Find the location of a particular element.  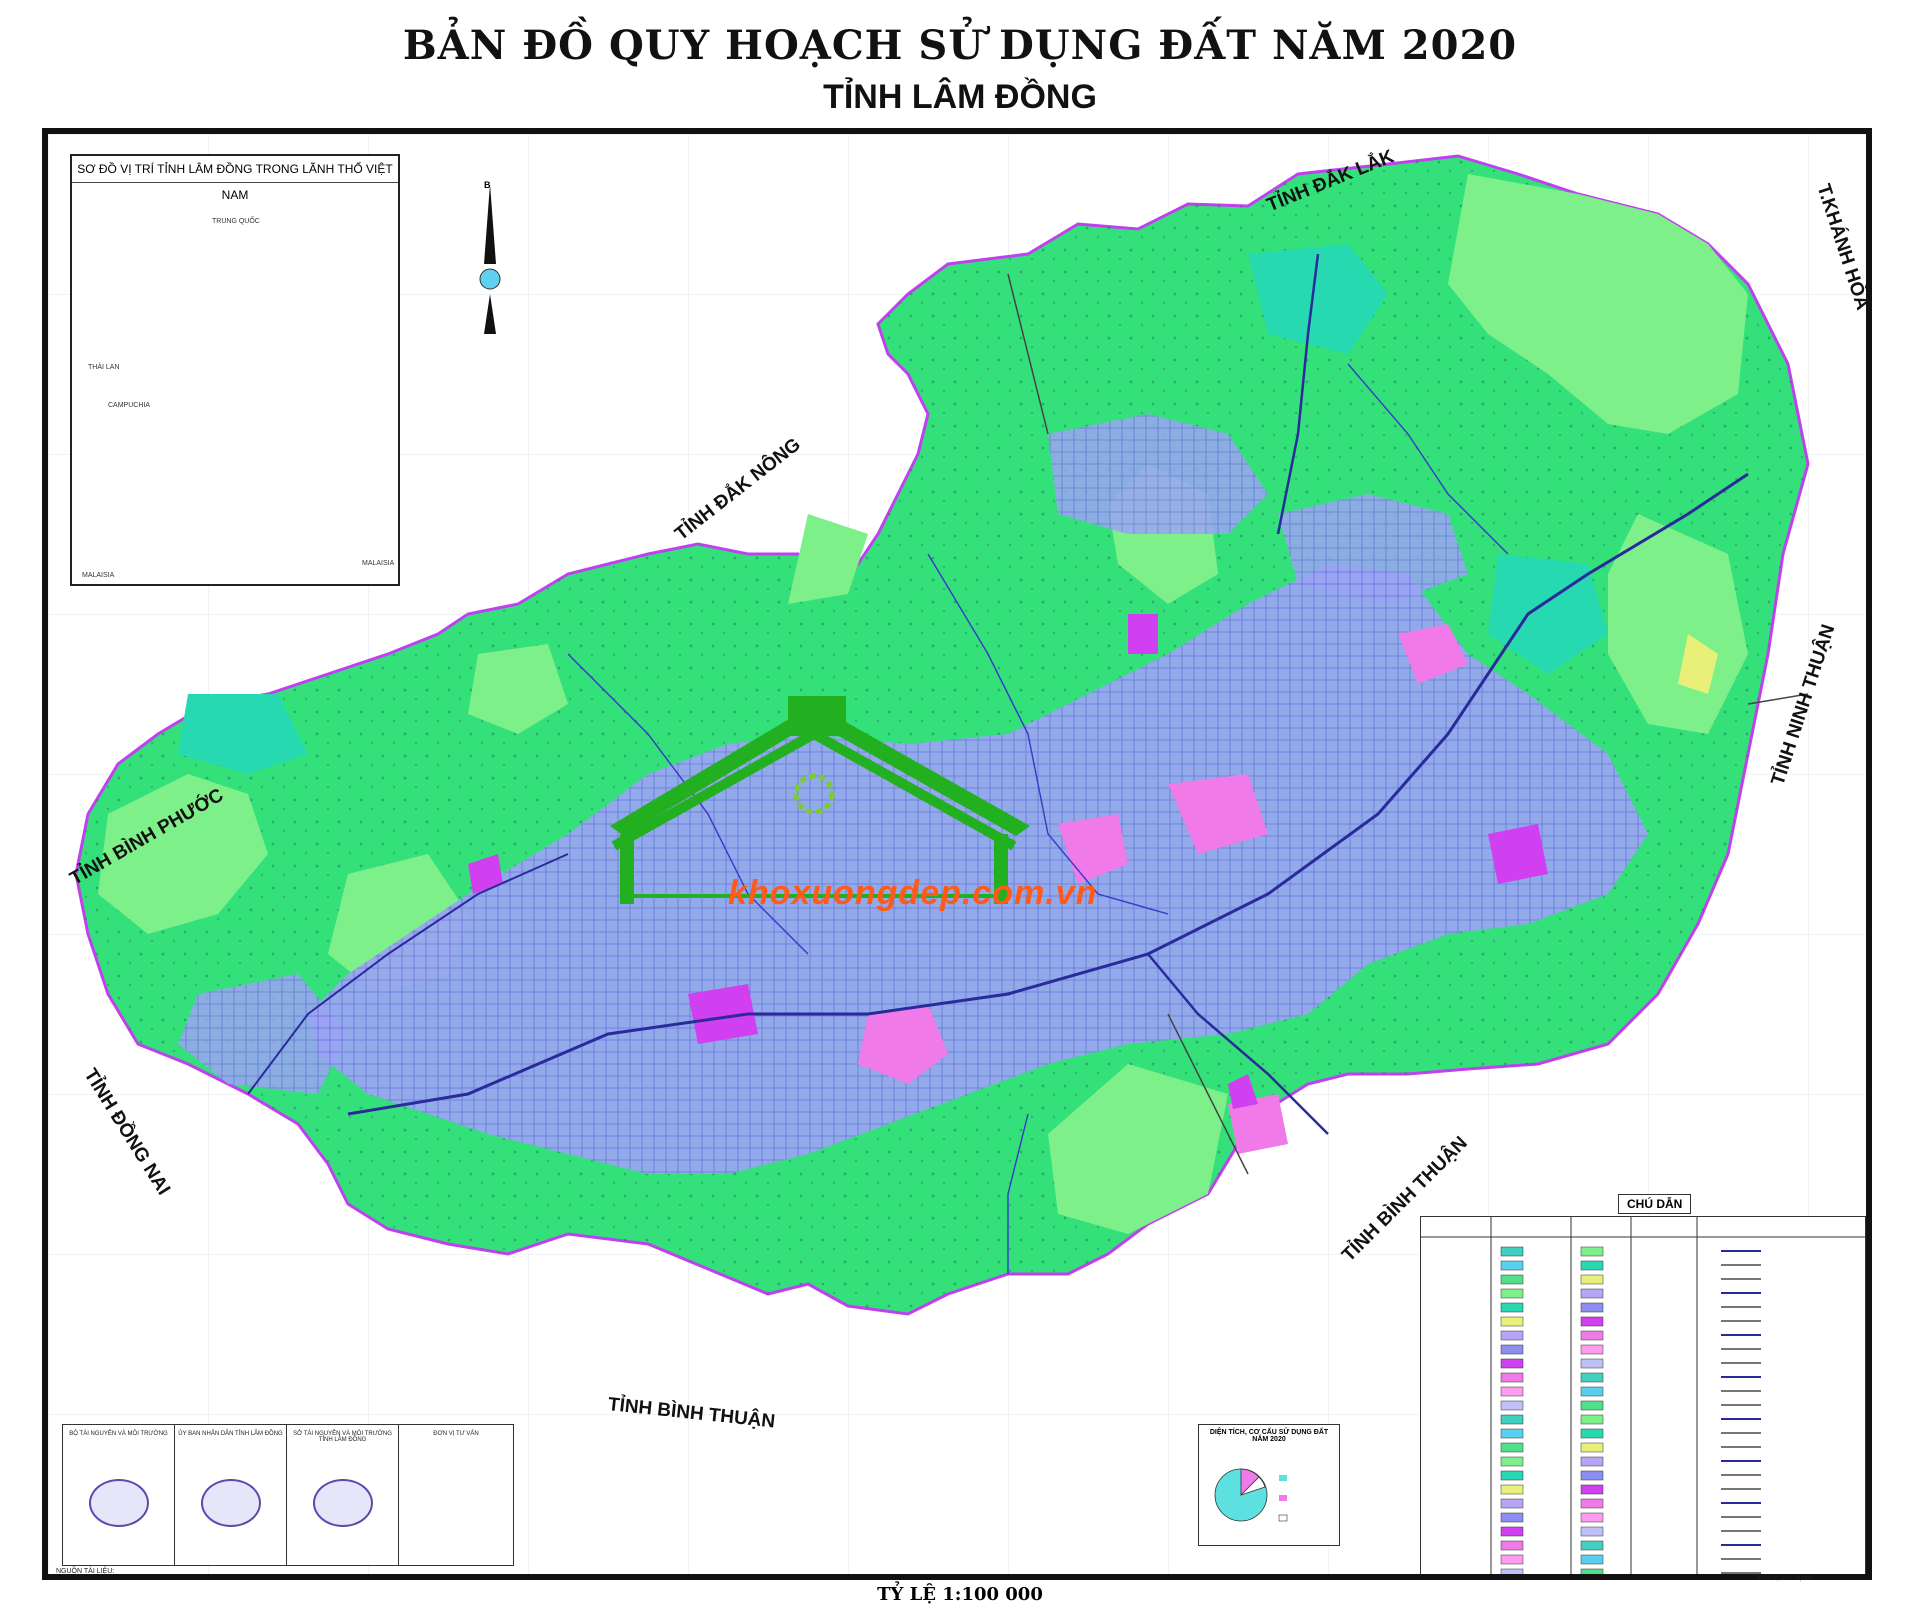

north-arrow-letter: B is located at coordinates (487, 185).